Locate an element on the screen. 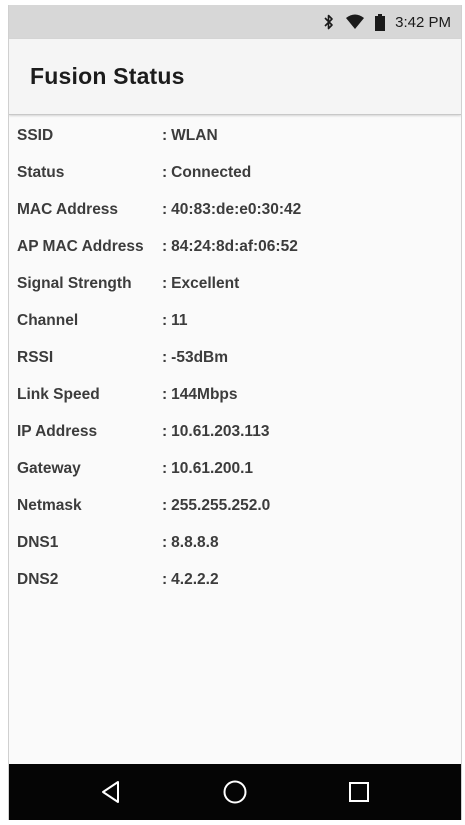 The width and height of the screenshot is (465, 825). row-value-text: 40:83:de:e0:30:42 is located at coordinates (236, 209).